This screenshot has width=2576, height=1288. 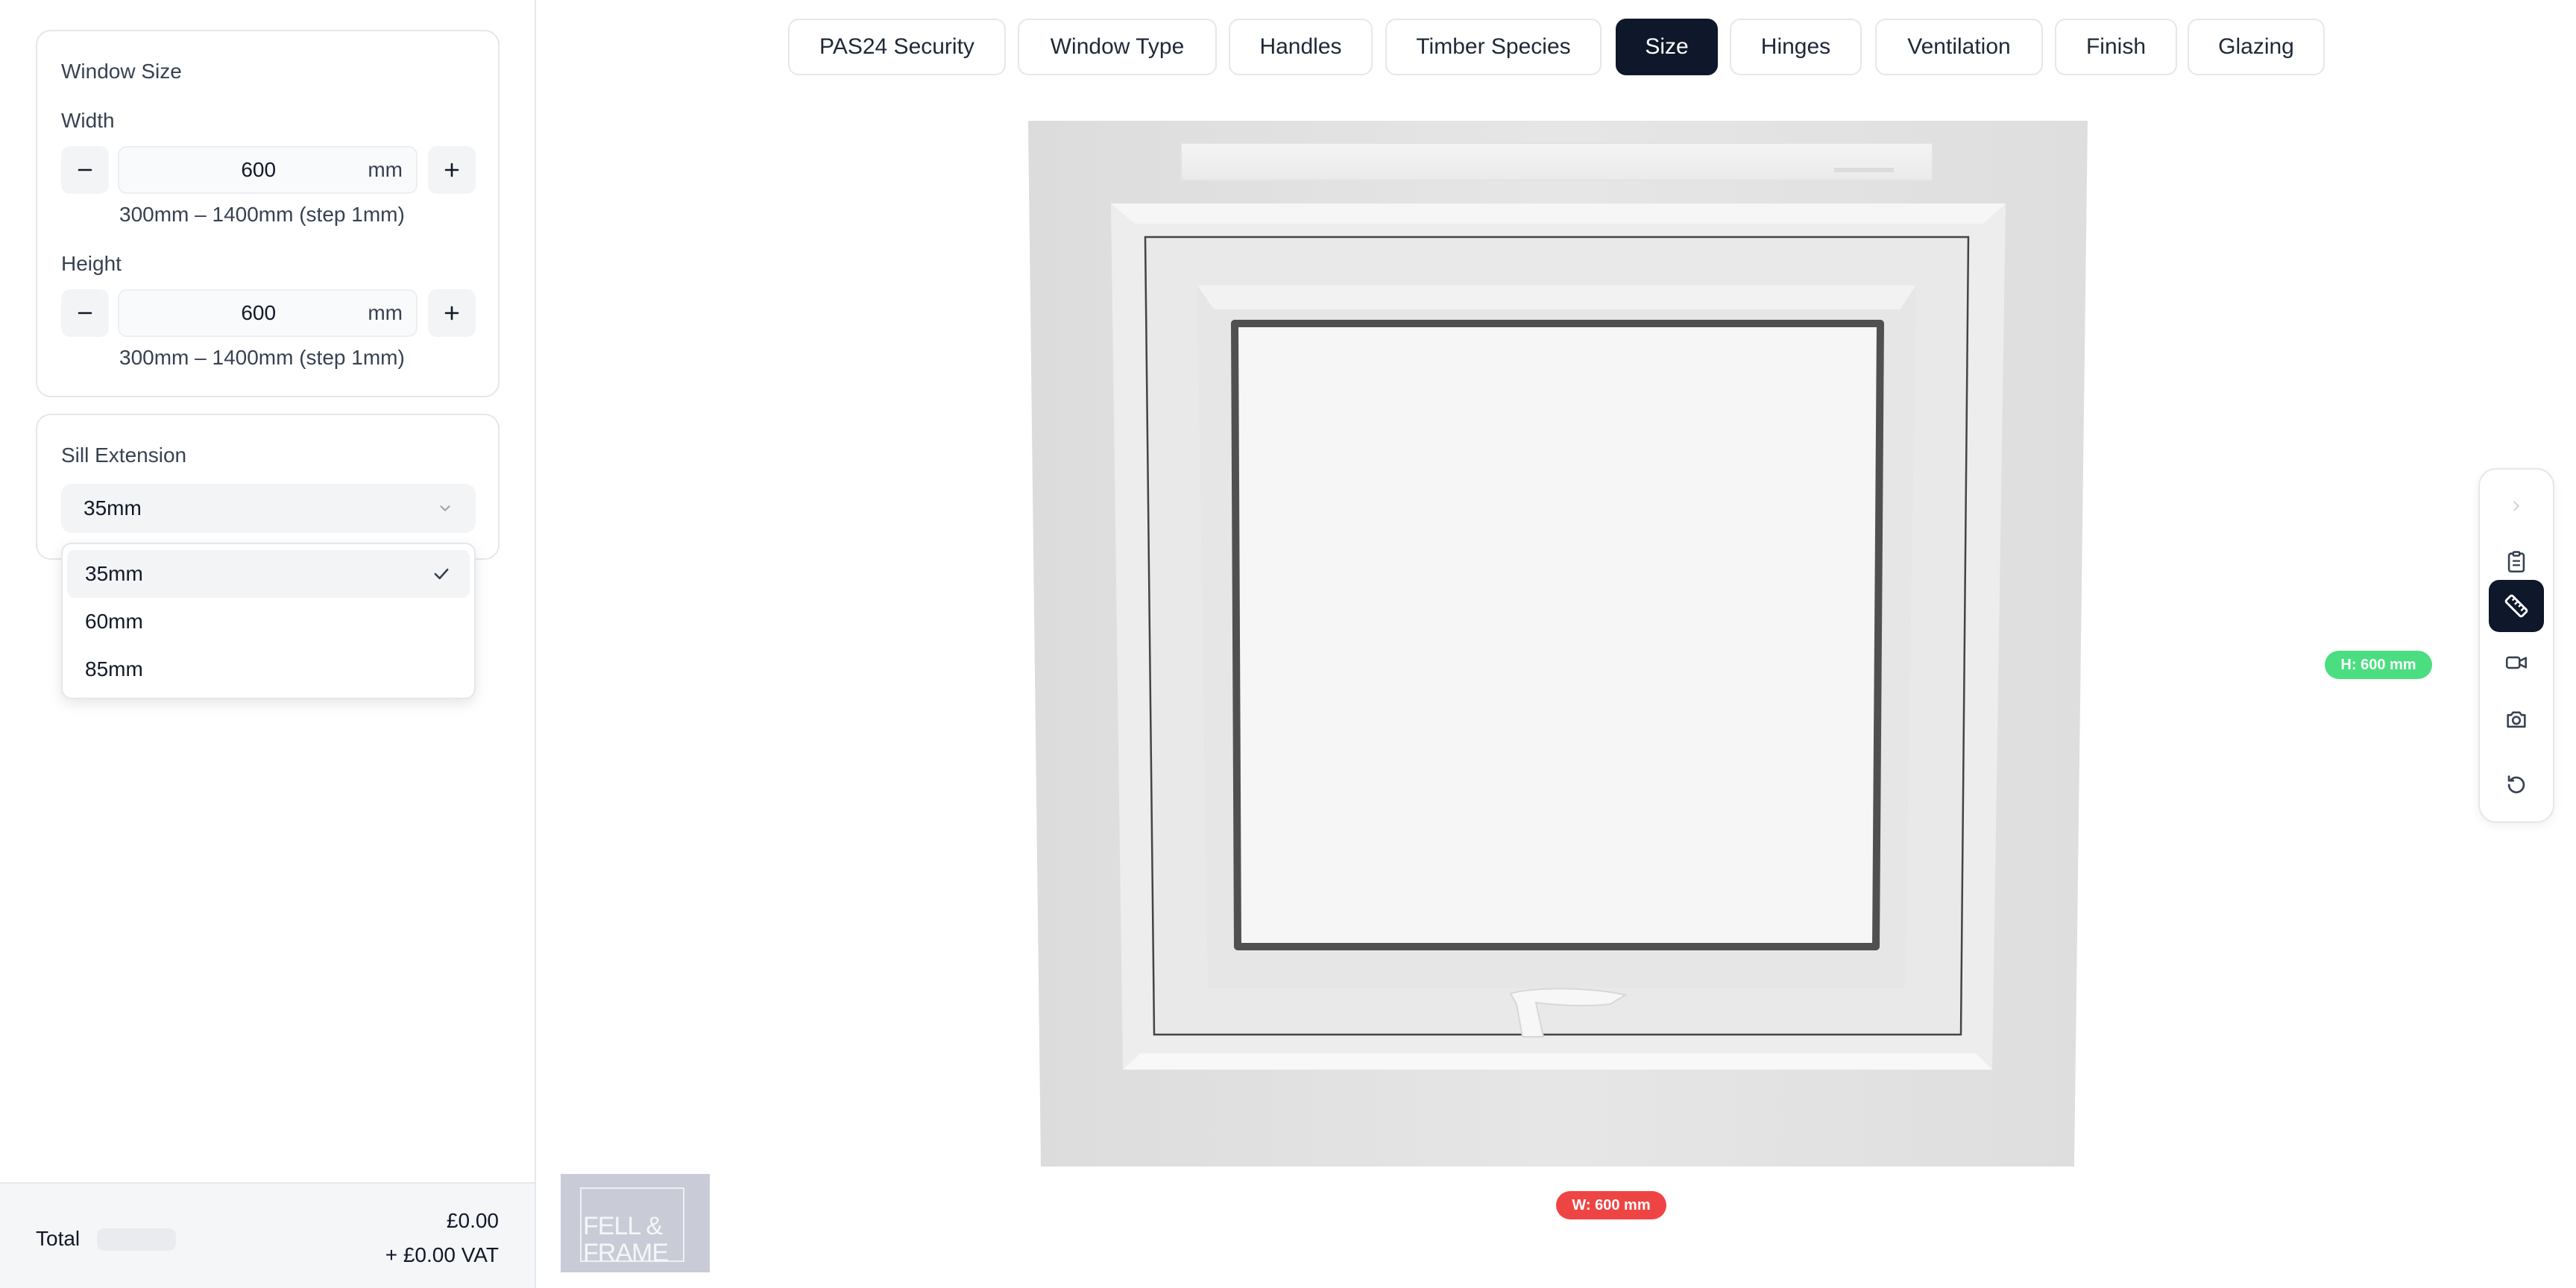 What do you see at coordinates (445, 508) in the screenshot?
I see `chevron-down-icon` at bounding box center [445, 508].